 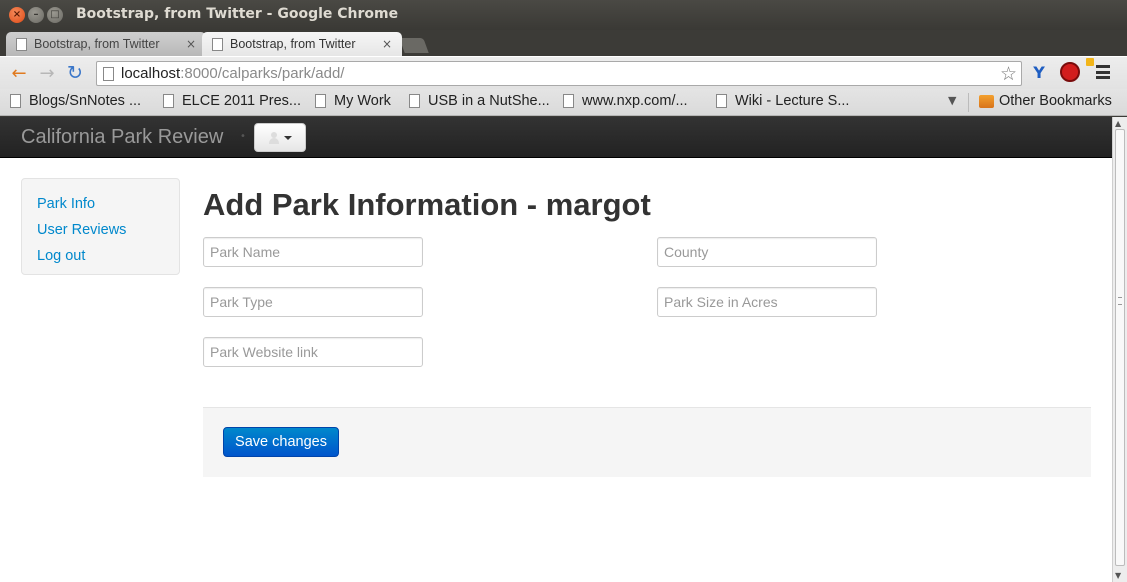 What do you see at coordinates (968, 102) in the screenshot?
I see `bookmarks-divider` at bounding box center [968, 102].